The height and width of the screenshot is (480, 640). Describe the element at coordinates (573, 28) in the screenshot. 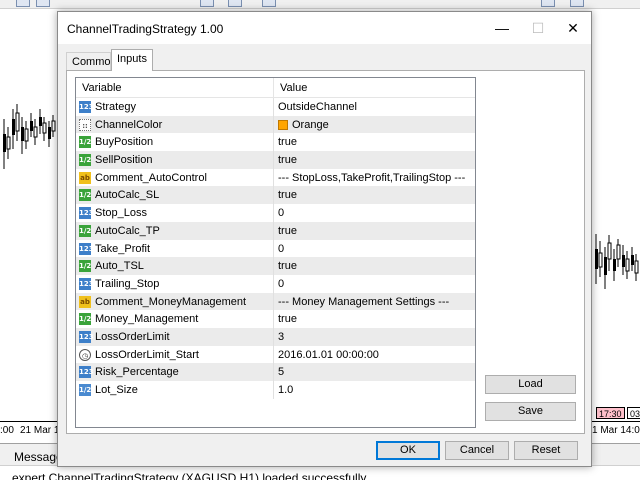

I see `close-icon: ✕` at that location.